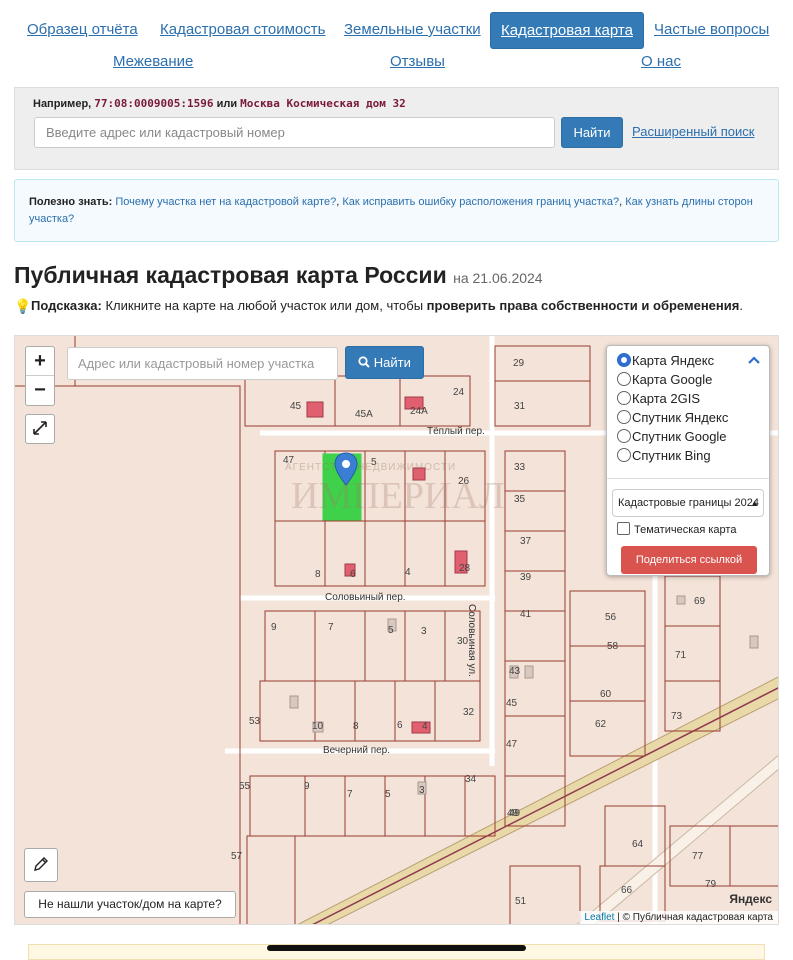 Image resolution: width=793 pixels, height=960 pixels. I want to click on parcel-number: 66, so click(627, 890).